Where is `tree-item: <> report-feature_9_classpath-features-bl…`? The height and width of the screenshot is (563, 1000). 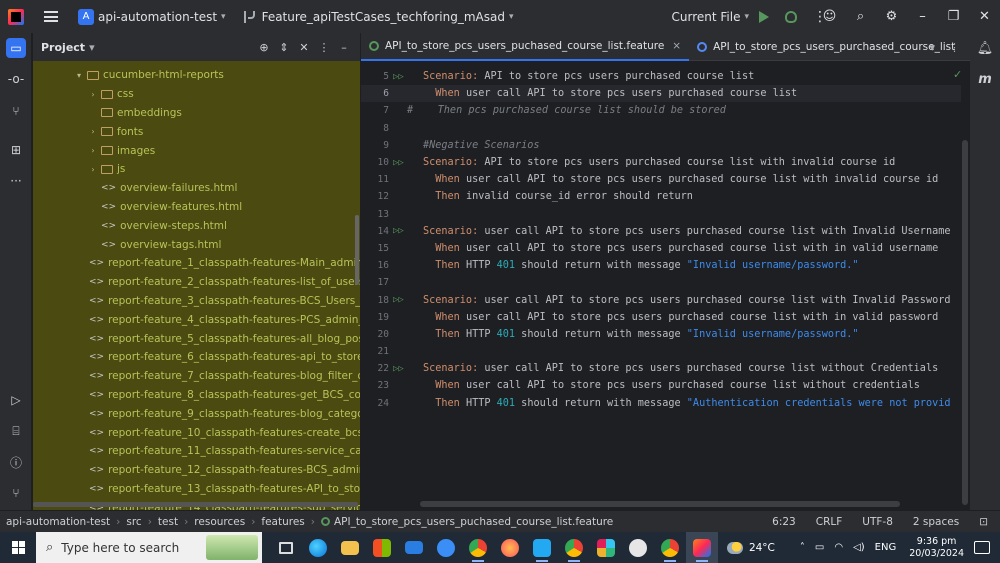 tree-item: <> report-feature_9_classpath-features-bl… is located at coordinates (196, 413).